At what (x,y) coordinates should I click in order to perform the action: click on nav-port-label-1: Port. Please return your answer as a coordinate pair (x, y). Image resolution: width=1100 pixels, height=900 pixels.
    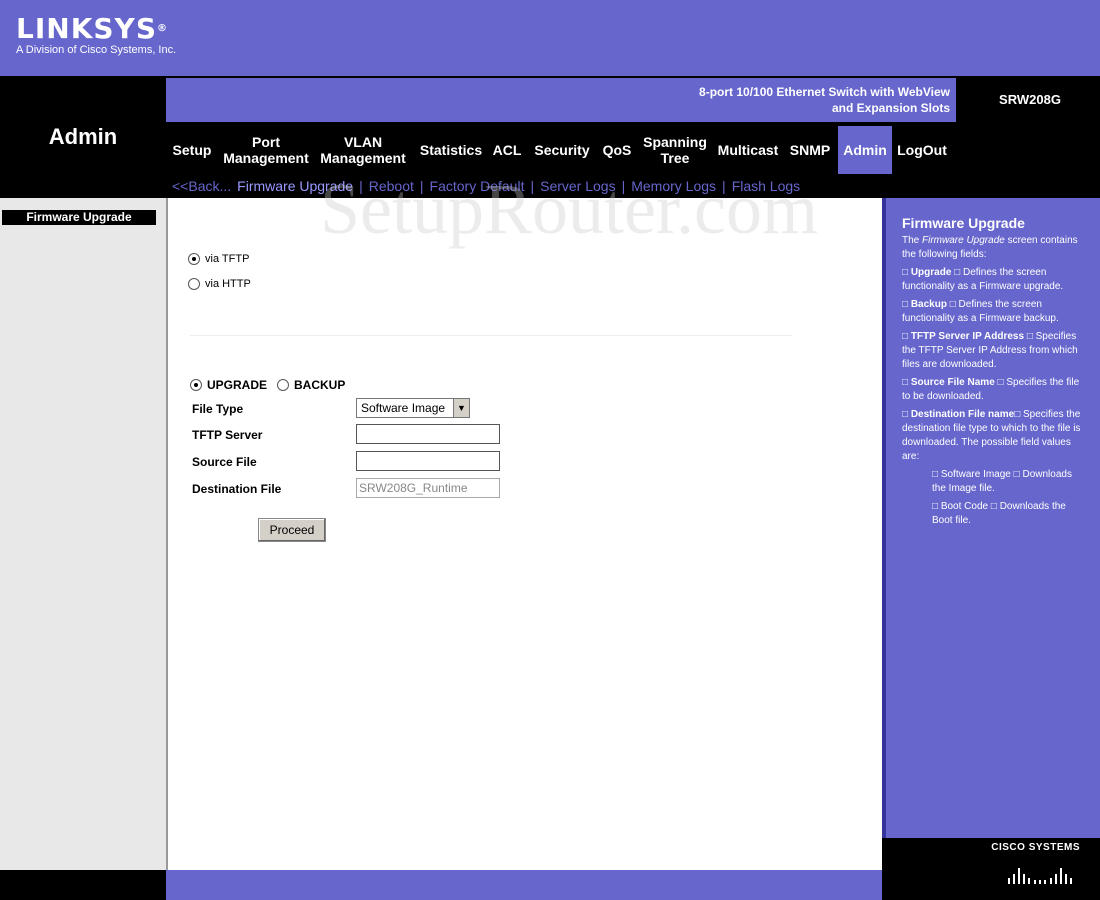
    Looking at the image, I should click on (266, 142).